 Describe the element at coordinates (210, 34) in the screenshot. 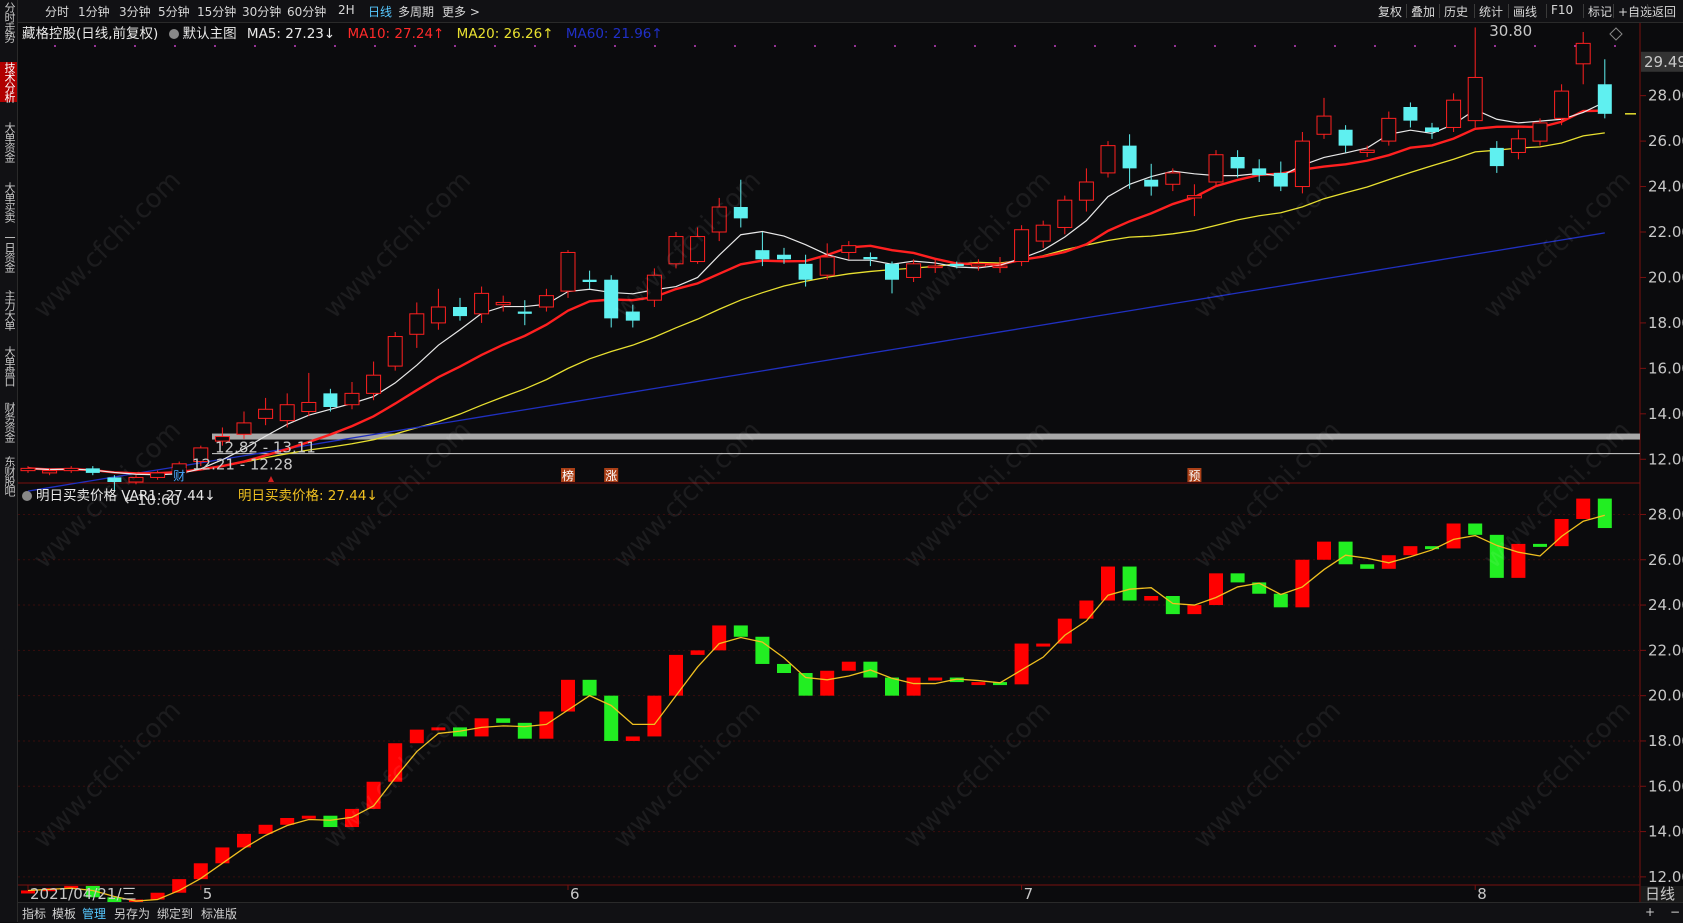

I see `template-name: 默认主图` at that location.